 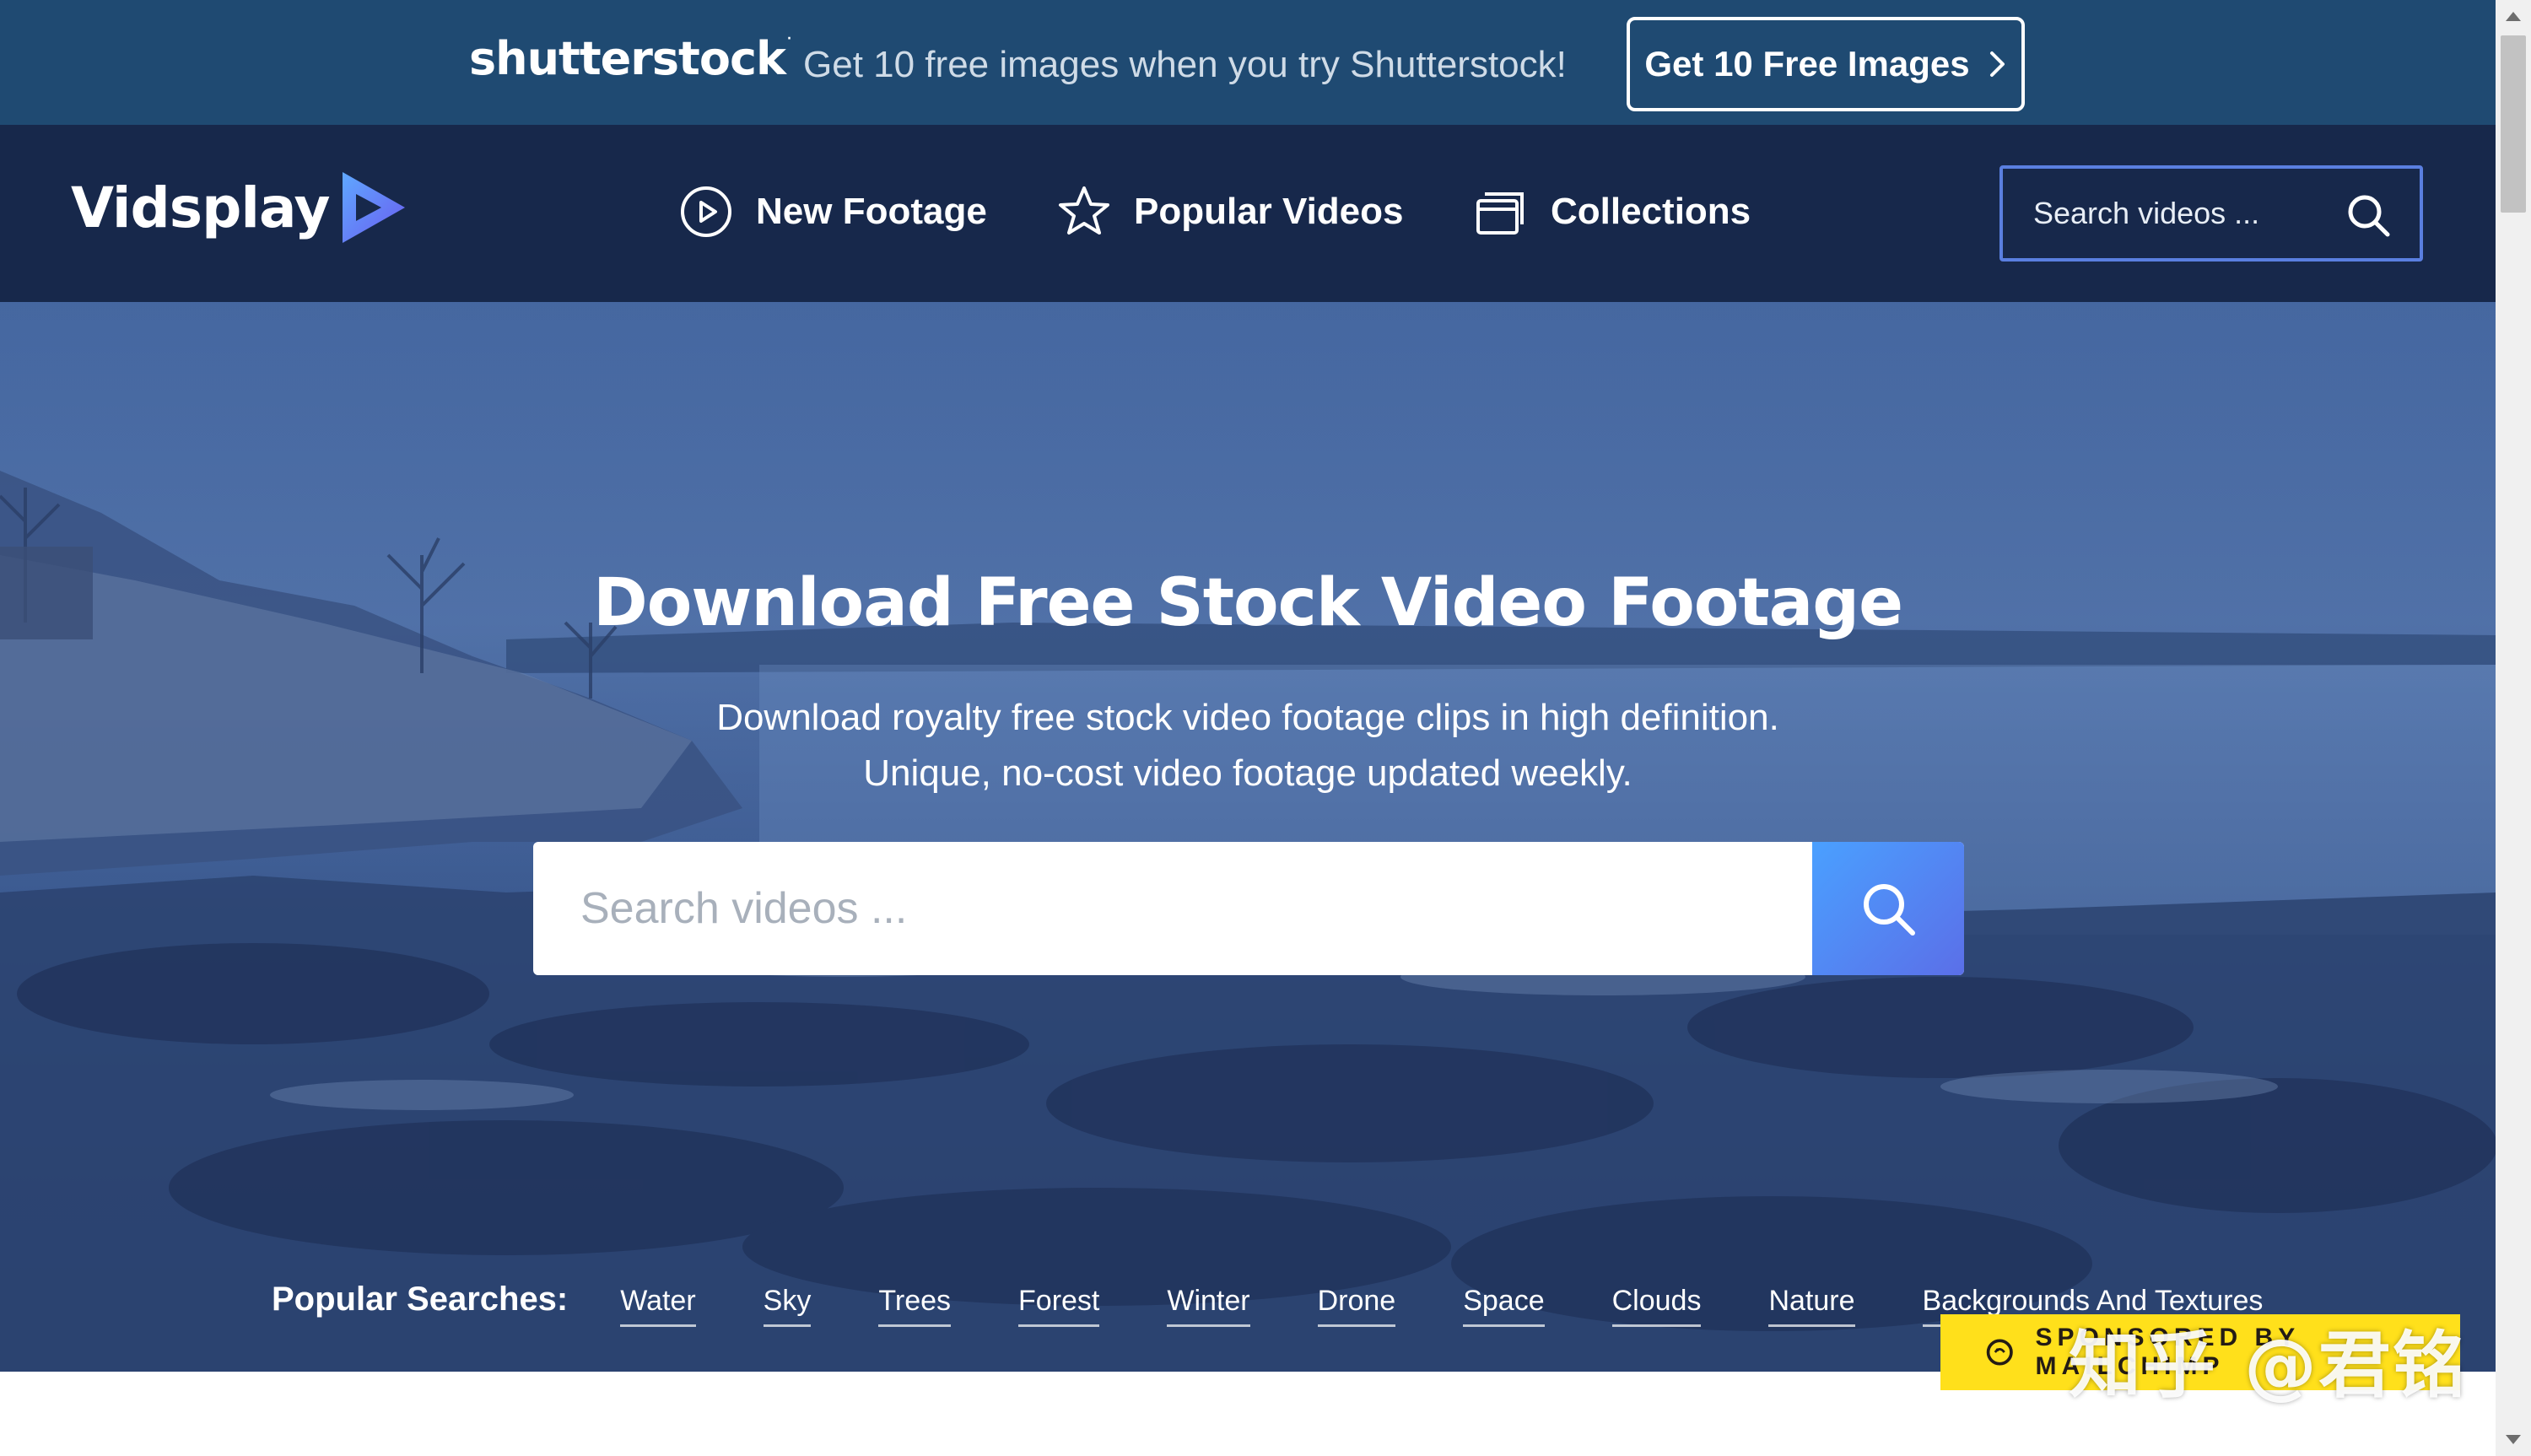 I want to click on tag-nature: Nature, so click(x=1811, y=1306).